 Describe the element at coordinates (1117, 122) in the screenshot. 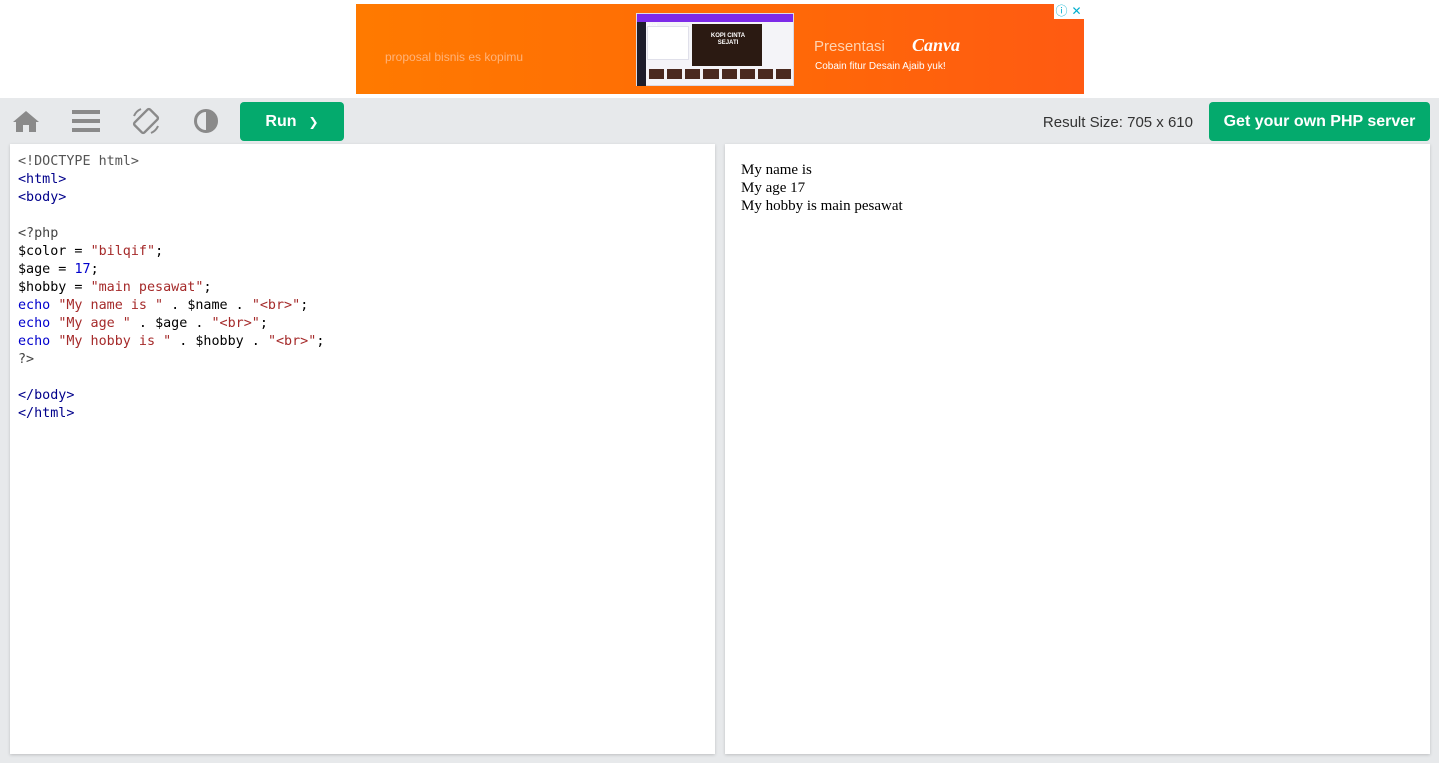

I see `result-size-label: Result Size: 705 x 610` at that location.